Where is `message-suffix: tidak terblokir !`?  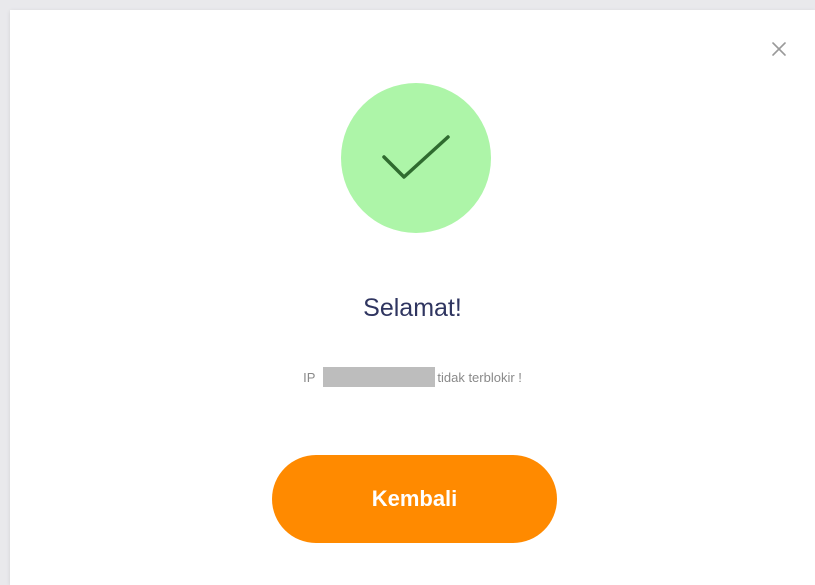
message-suffix: tidak terblokir ! is located at coordinates (479, 377).